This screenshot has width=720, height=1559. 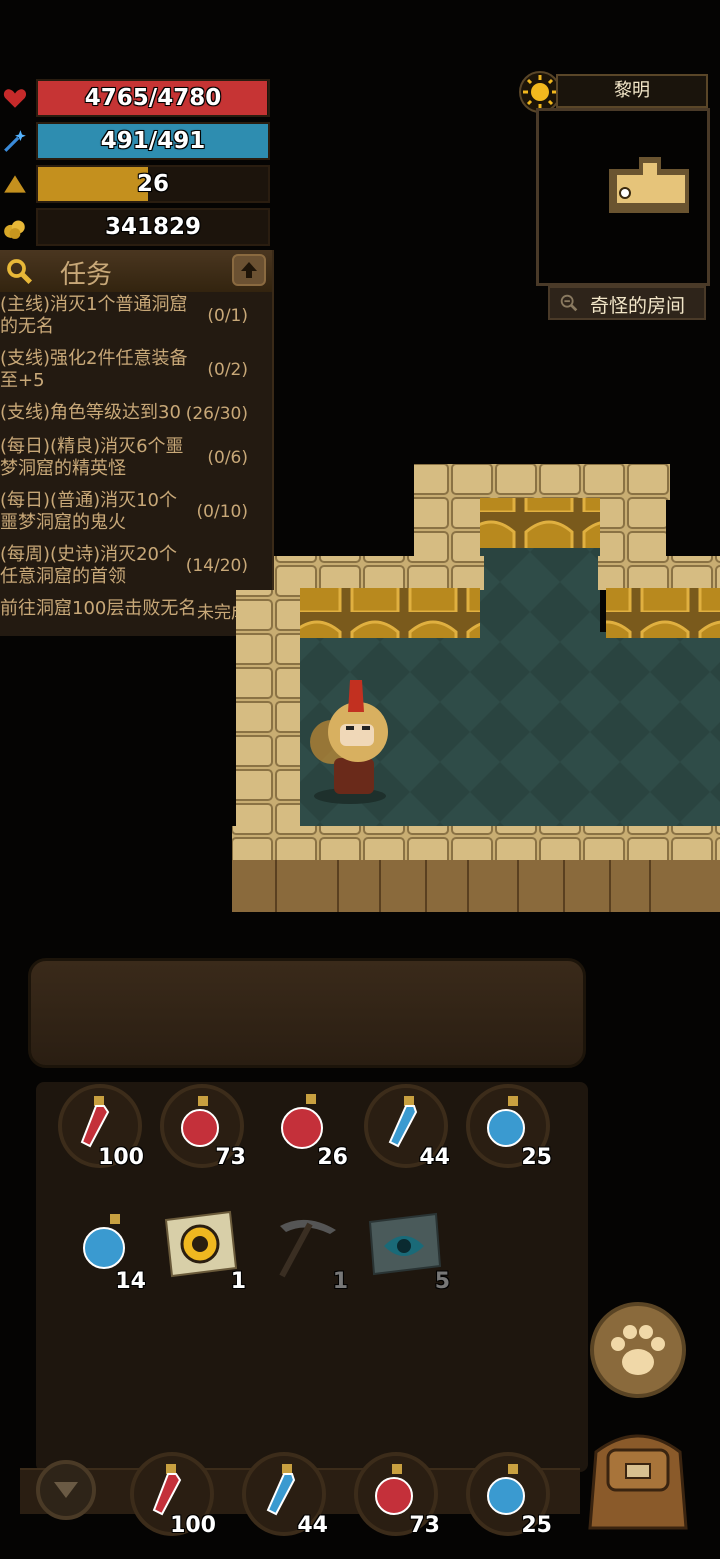 What do you see at coordinates (152, 184) in the screenshot?
I see `level-text: 26` at bounding box center [152, 184].